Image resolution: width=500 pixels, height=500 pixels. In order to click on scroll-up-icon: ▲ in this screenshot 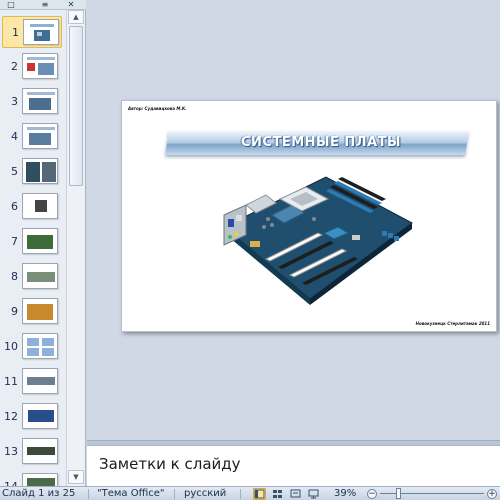, I will do `click(76, 17)`.